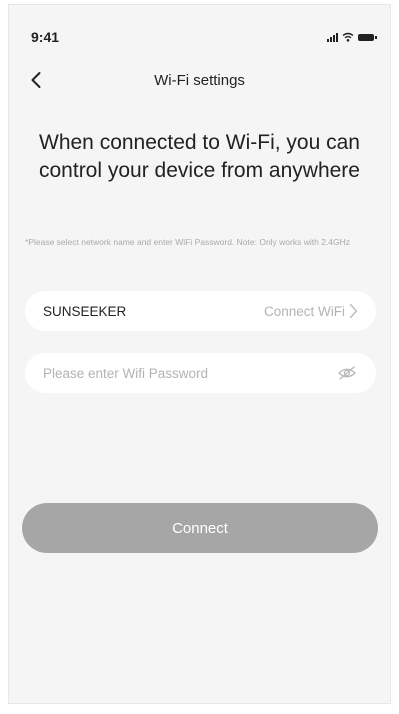  Describe the element at coordinates (200, 528) in the screenshot. I see `connect-button: Connect` at that location.